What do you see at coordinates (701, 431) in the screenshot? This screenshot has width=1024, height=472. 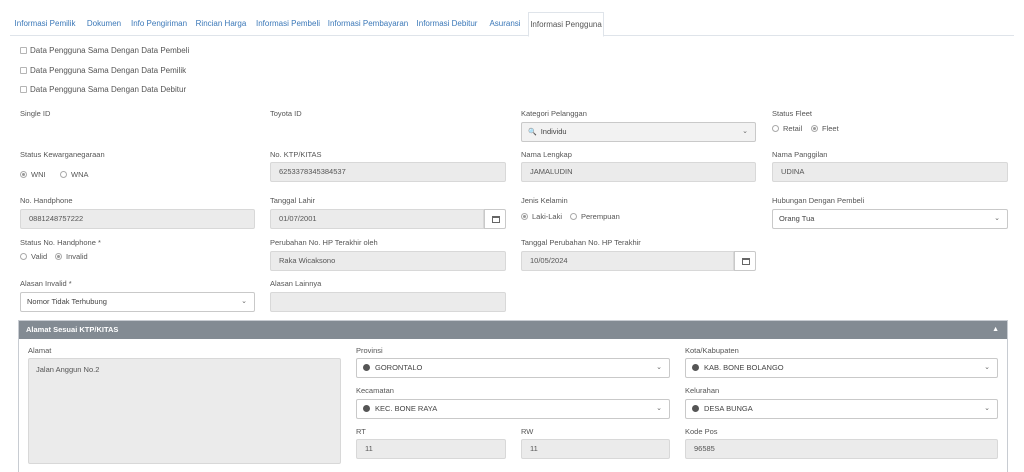 I see `kode-pos-label: Kode Pos` at bounding box center [701, 431].